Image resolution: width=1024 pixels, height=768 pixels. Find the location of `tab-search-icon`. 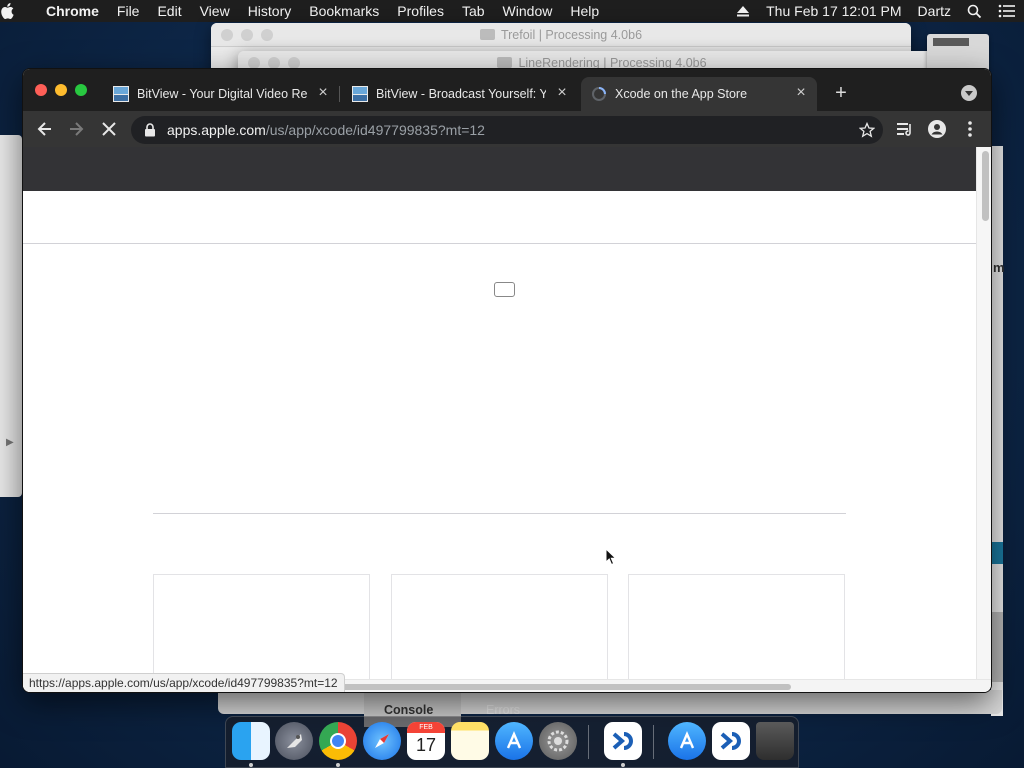

tab-search-icon is located at coordinates (969, 93).